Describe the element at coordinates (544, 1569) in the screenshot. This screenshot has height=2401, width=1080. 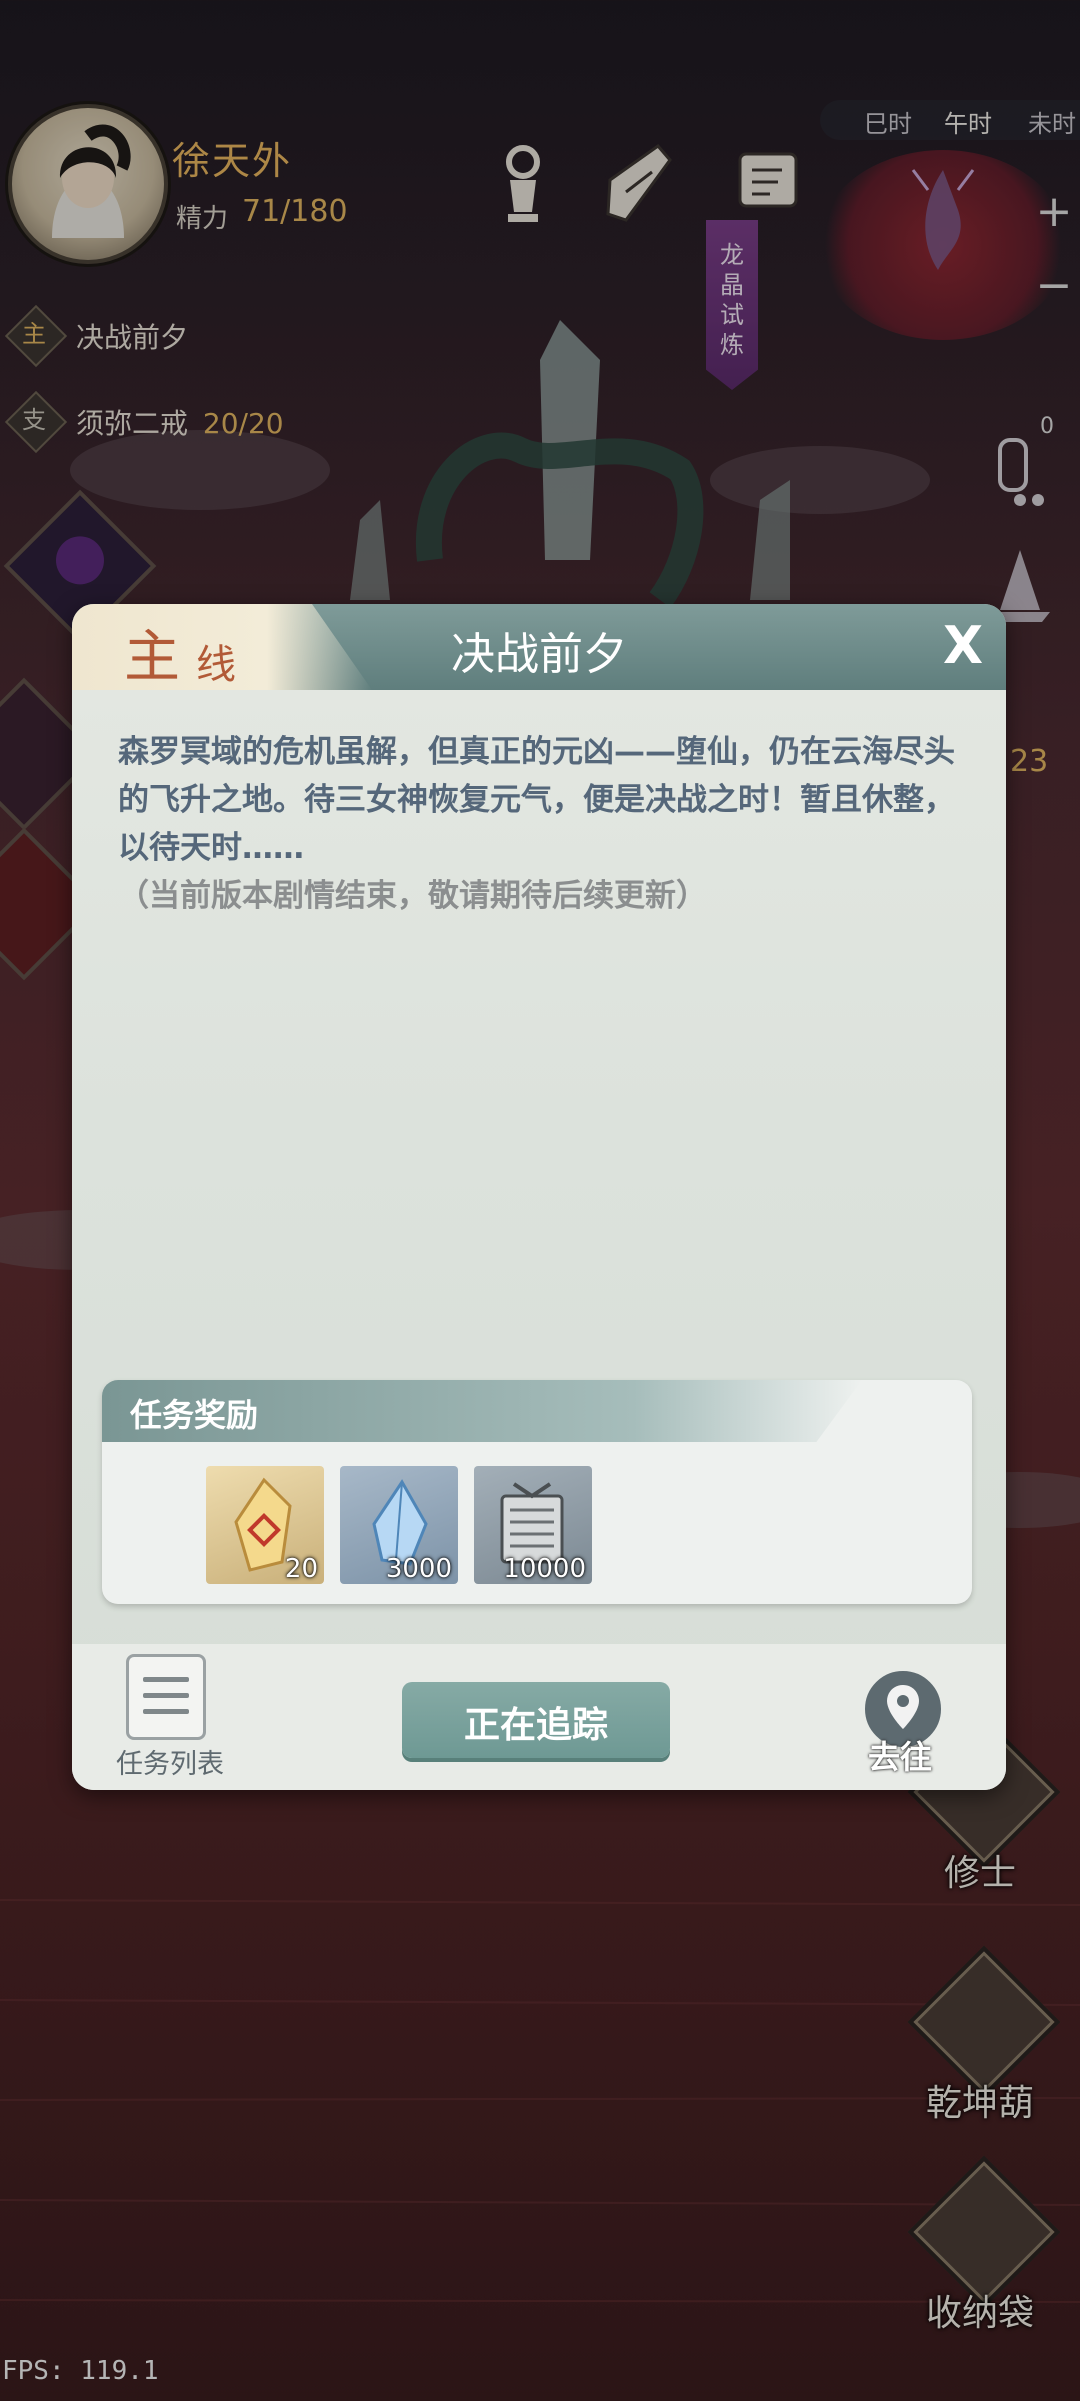
I see `reward-count: 10000` at that location.